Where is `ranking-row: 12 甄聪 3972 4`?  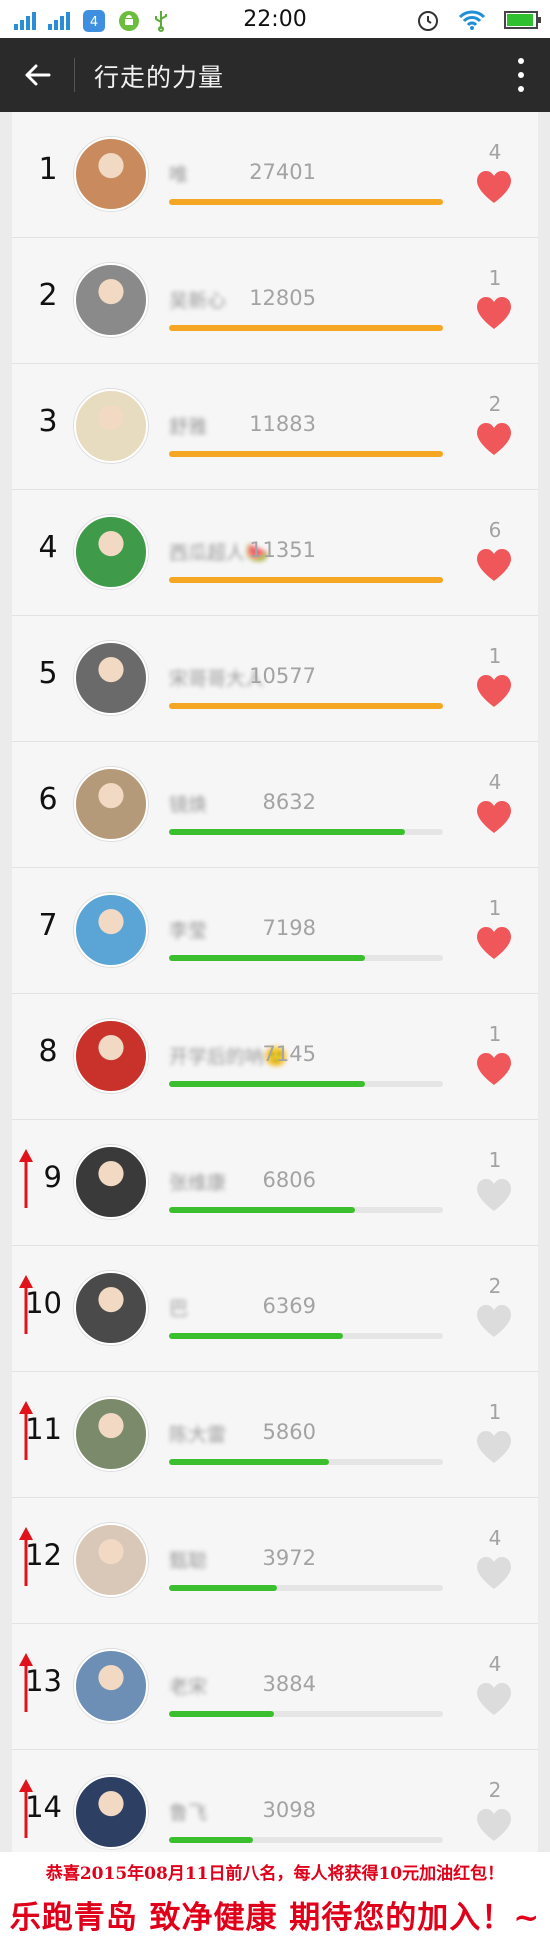
ranking-row: 12 甄聪 3972 4 is located at coordinates (275, 1561).